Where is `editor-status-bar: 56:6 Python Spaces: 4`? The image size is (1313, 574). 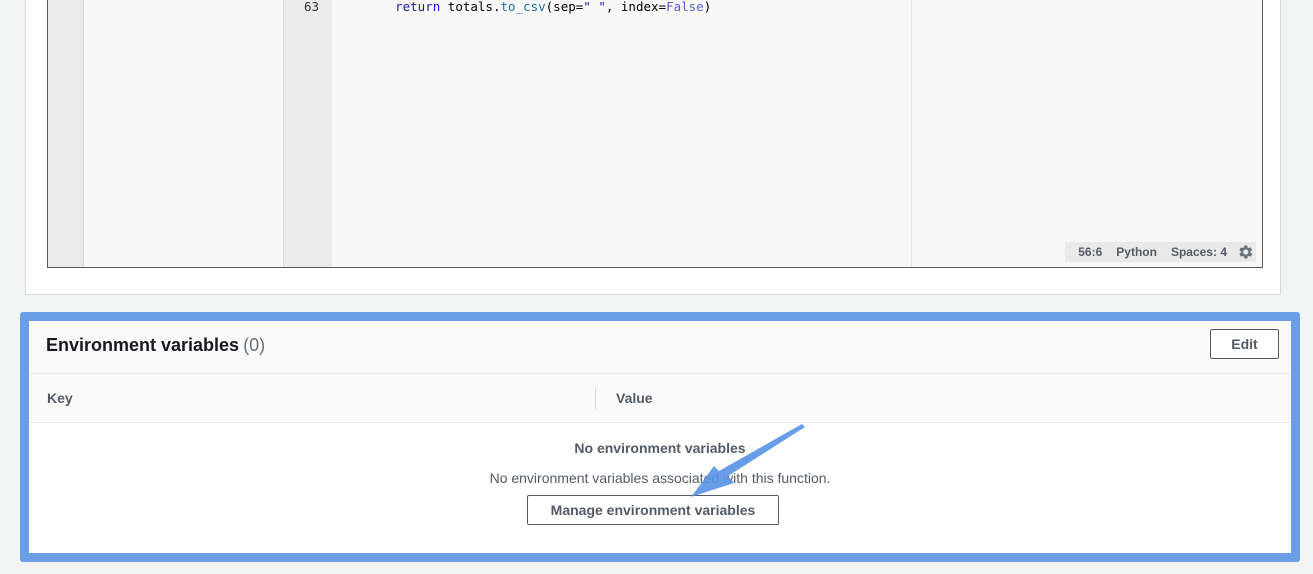 editor-status-bar: 56:6 Python Spaces: 4 is located at coordinates (1160, 252).